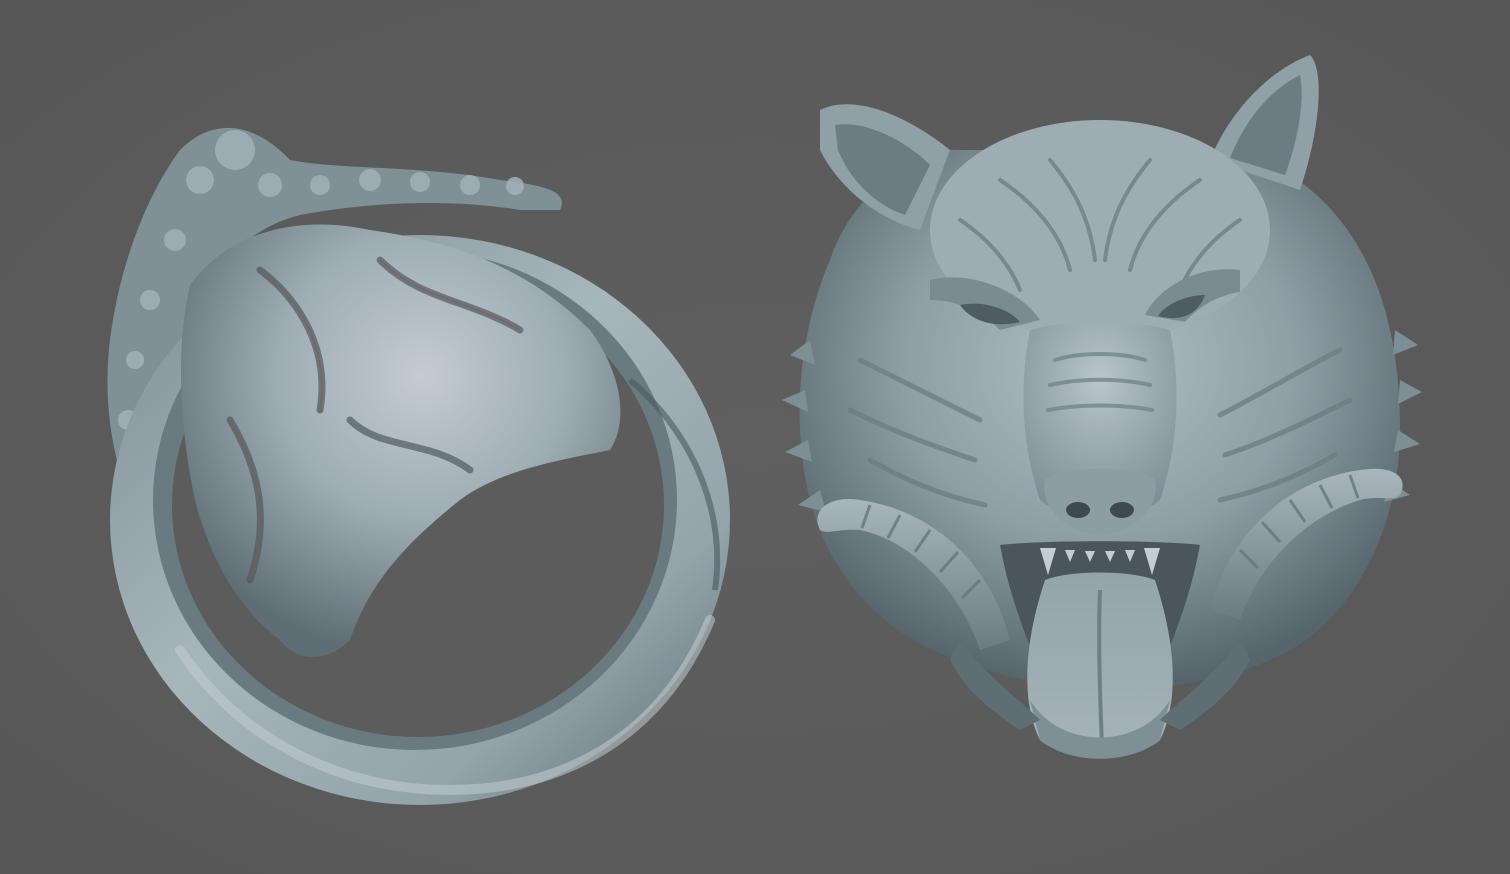 The height and width of the screenshot is (874, 1510). I want to click on wolf-nostril-left, so click(1078, 510).